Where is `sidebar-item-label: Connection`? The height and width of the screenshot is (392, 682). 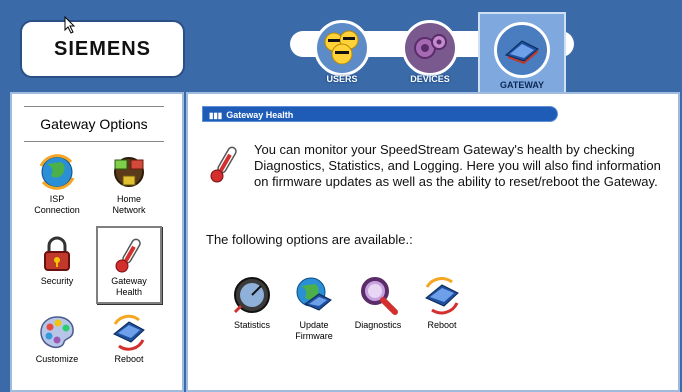
sidebar-item-label: Connection is located at coordinates (57, 210).